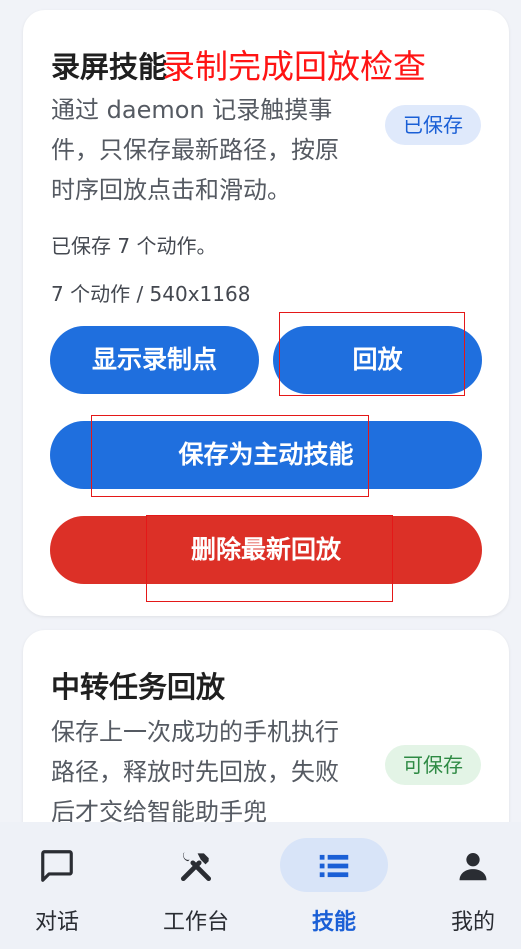 This screenshot has height=949, width=521. I want to click on person-icon, so click(473, 867).